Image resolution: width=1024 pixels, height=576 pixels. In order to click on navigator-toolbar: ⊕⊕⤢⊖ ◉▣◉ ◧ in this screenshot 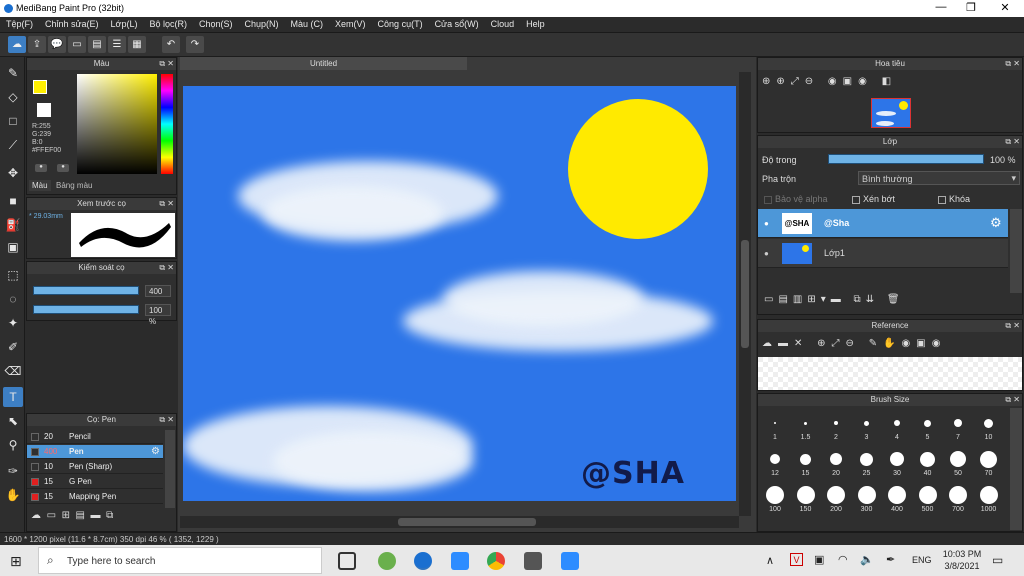, I will do `click(829, 81)`.